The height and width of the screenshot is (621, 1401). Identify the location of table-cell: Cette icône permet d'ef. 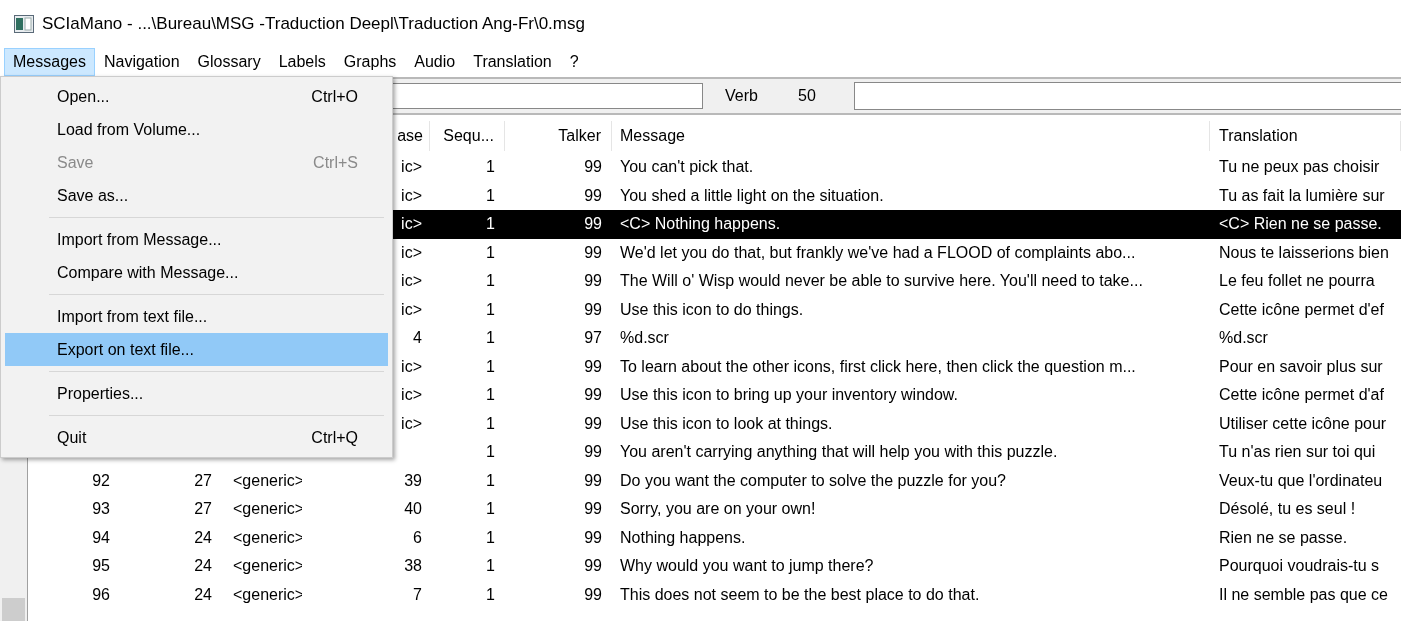
(1301, 309).